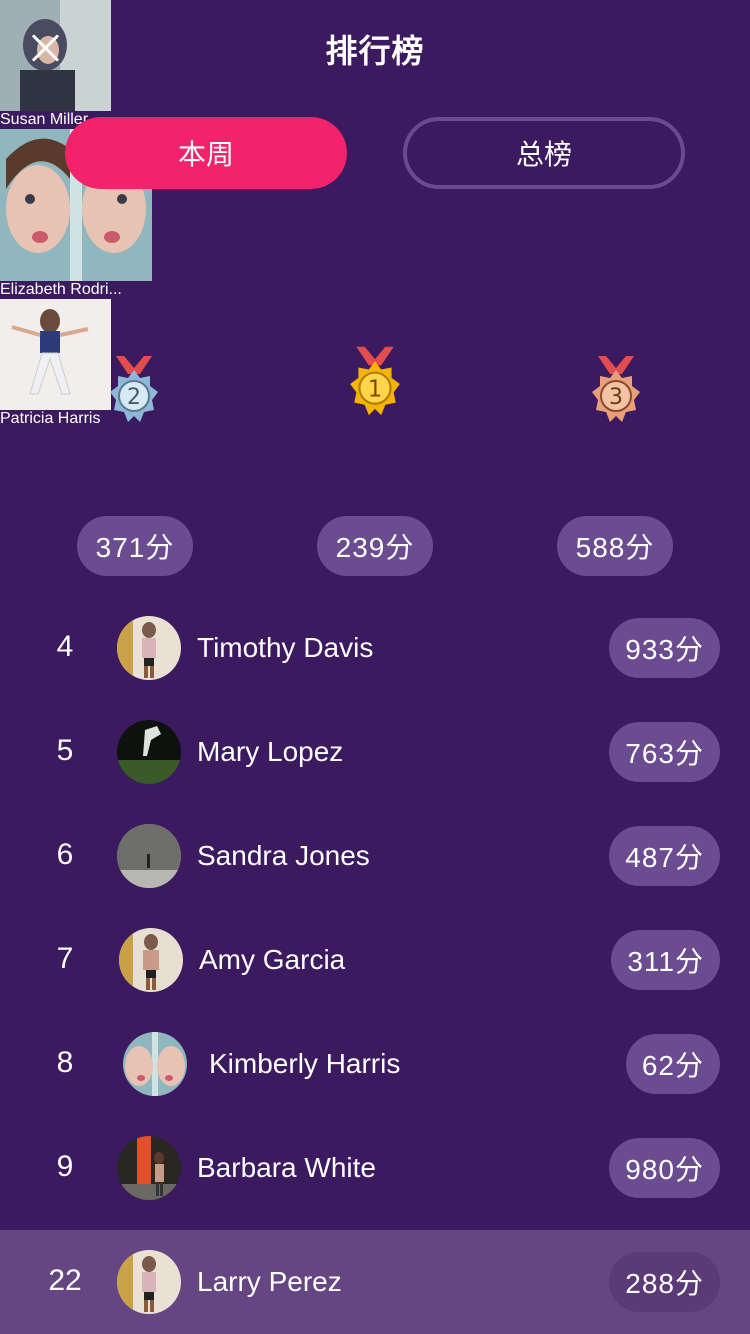 The image size is (750, 1334). What do you see at coordinates (664, 856) in the screenshot?
I see `score-badge: 487分` at bounding box center [664, 856].